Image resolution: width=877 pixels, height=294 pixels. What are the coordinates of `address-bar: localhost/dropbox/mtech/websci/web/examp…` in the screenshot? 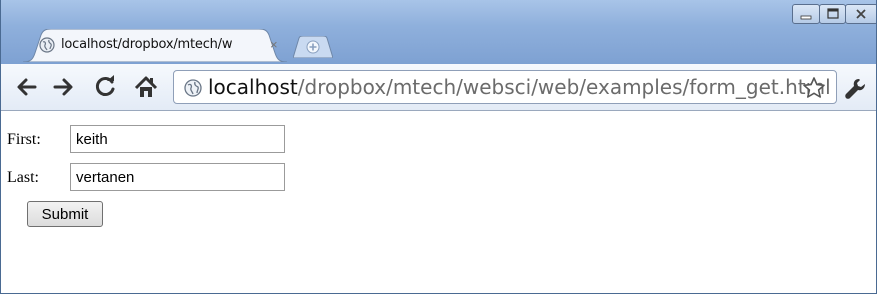 It's located at (505, 87).